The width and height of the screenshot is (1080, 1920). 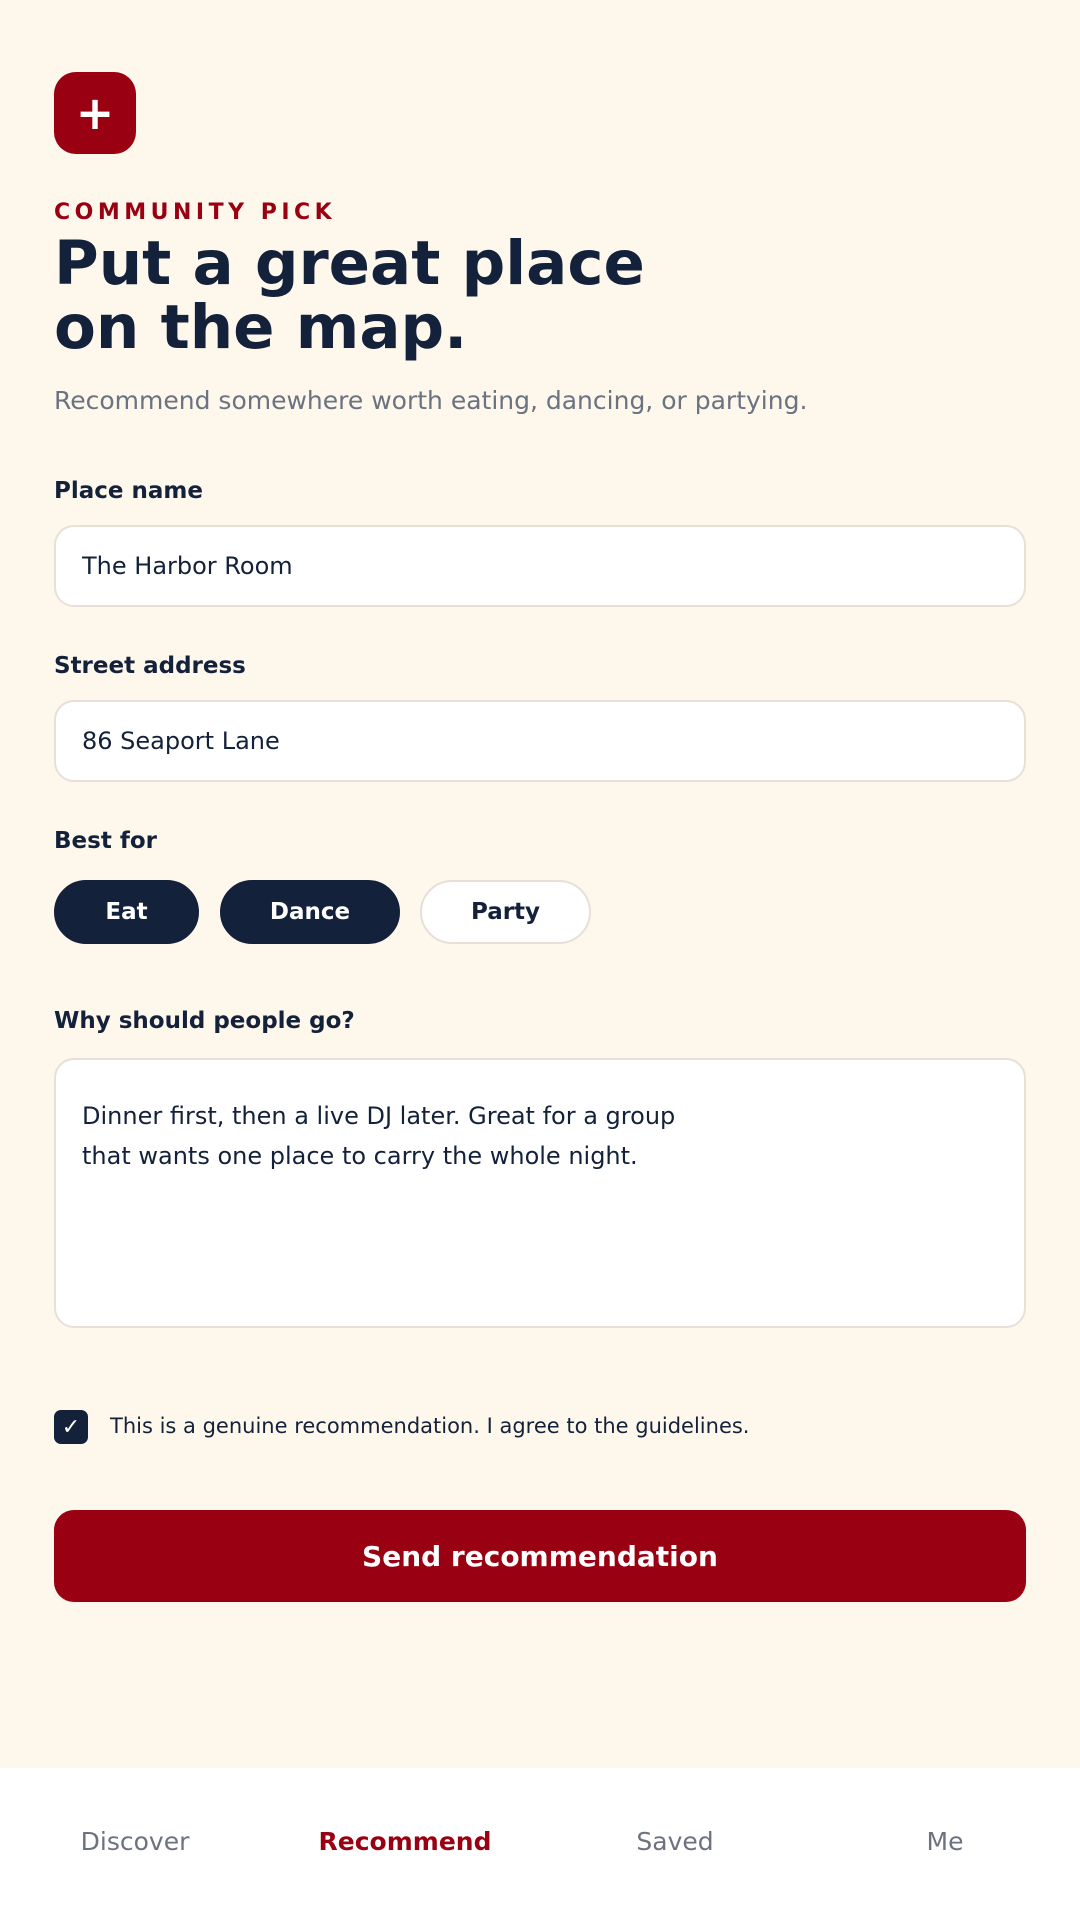 I want to click on check-icon: ✓, so click(x=71, y=1427).